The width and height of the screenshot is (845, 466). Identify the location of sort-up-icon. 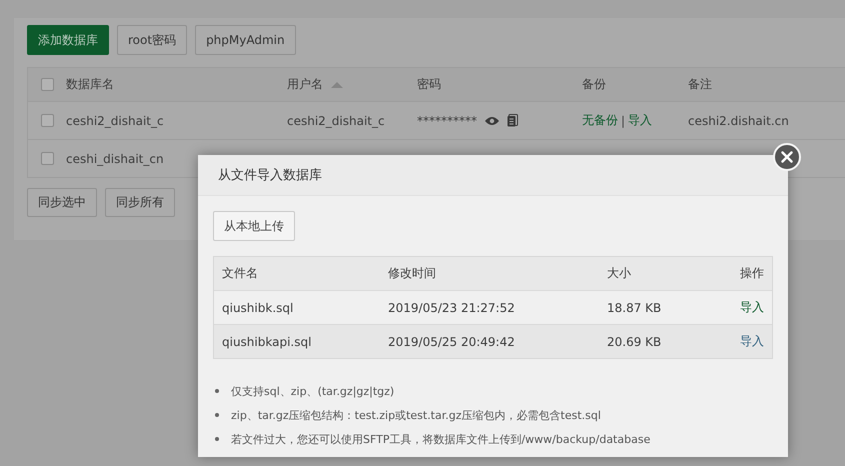
(337, 84).